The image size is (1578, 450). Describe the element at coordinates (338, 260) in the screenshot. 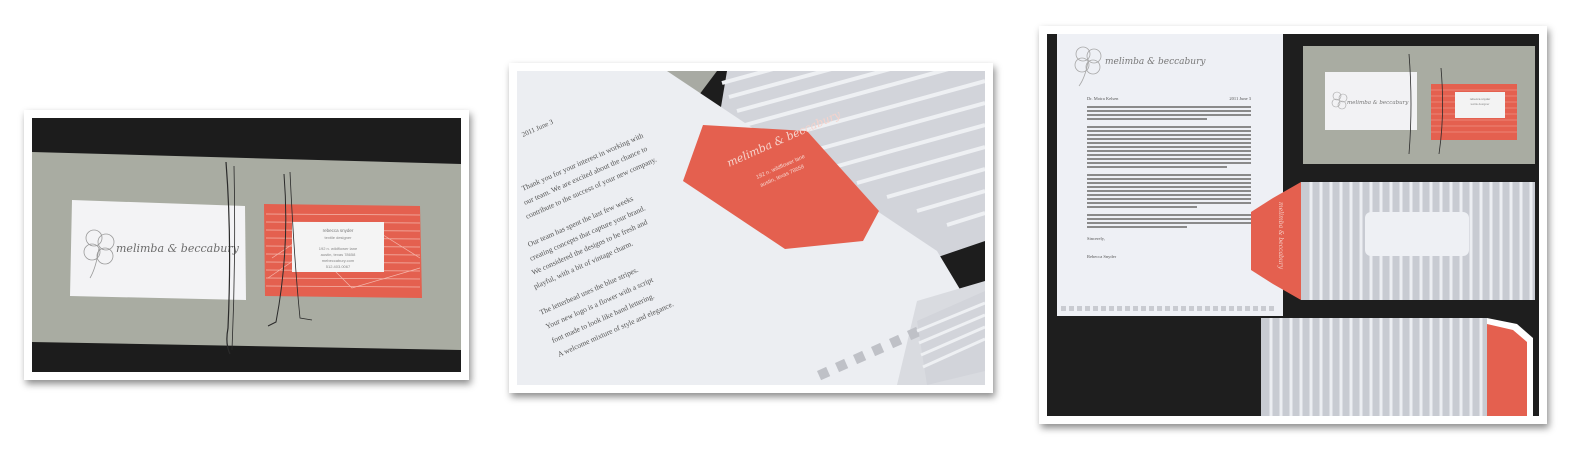

I see `card-email: mebeccabury.com` at that location.